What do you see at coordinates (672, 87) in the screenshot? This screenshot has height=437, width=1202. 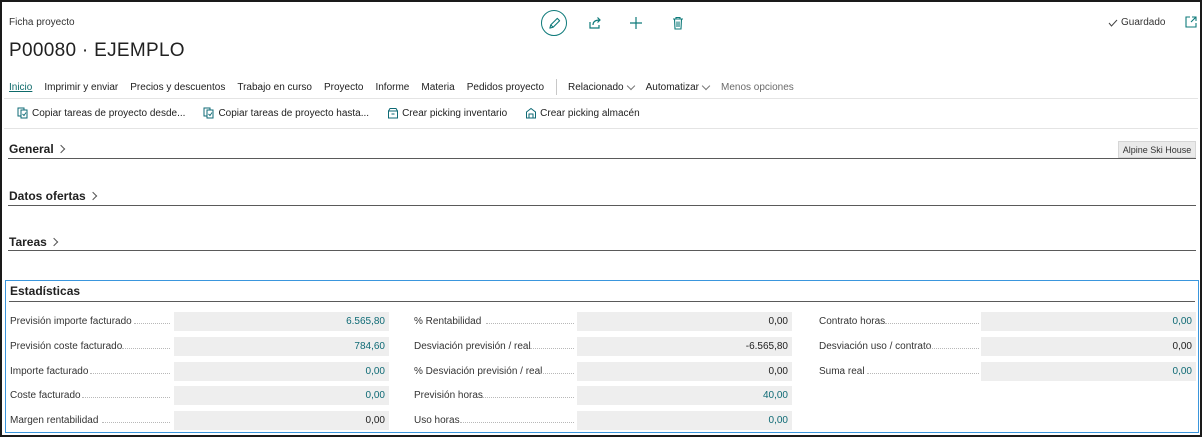 I see `menu-automate-label: Automatizar` at bounding box center [672, 87].